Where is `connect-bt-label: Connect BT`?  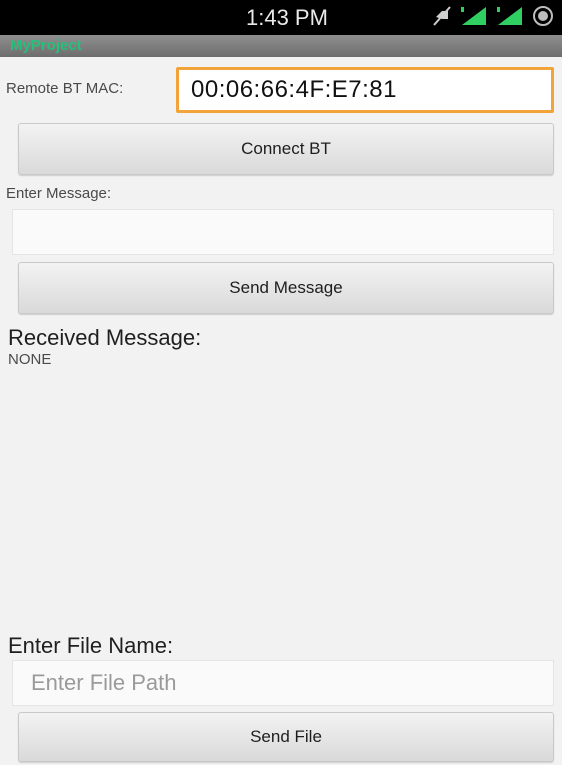
connect-bt-label: Connect BT is located at coordinates (286, 148).